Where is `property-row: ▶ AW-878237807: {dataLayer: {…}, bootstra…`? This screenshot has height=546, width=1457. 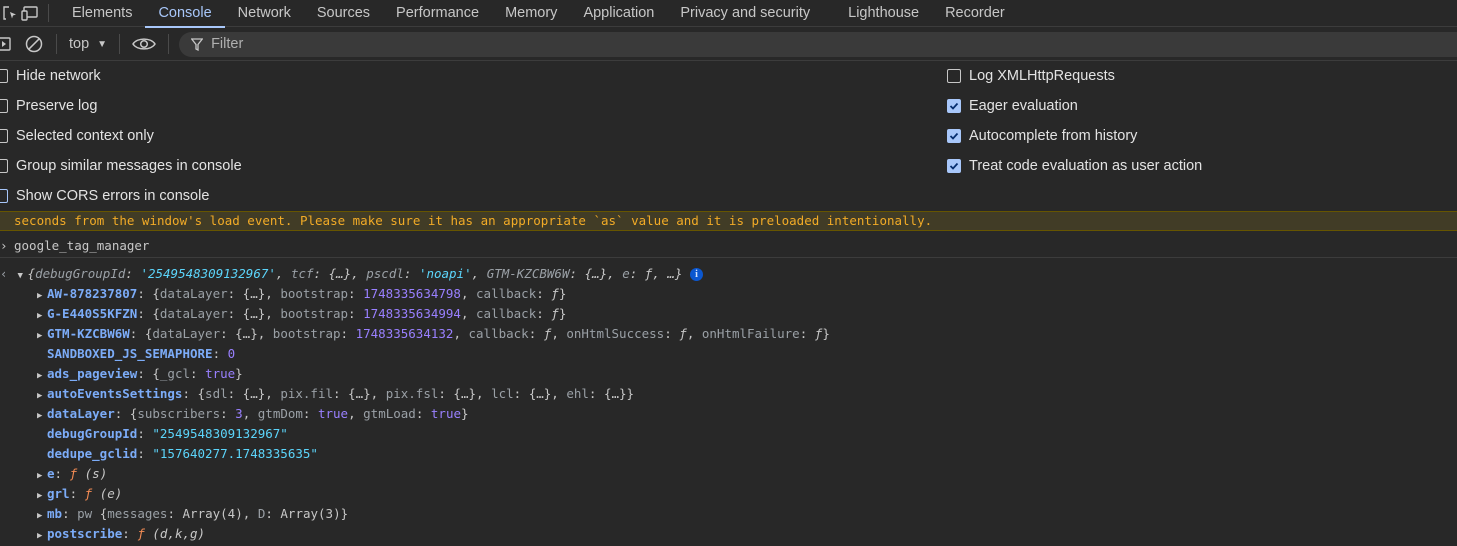
property-row: ▶ AW-878237807: {dataLayer: {…}, bootstra… is located at coordinates (301, 294).